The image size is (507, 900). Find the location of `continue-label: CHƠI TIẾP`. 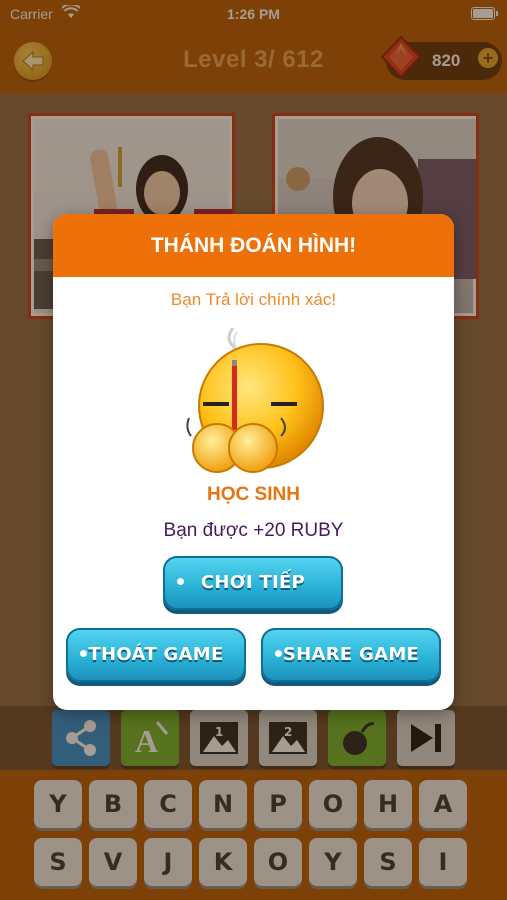

continue-label: CHƠI TIẾP is located at coordinates (253, 582).